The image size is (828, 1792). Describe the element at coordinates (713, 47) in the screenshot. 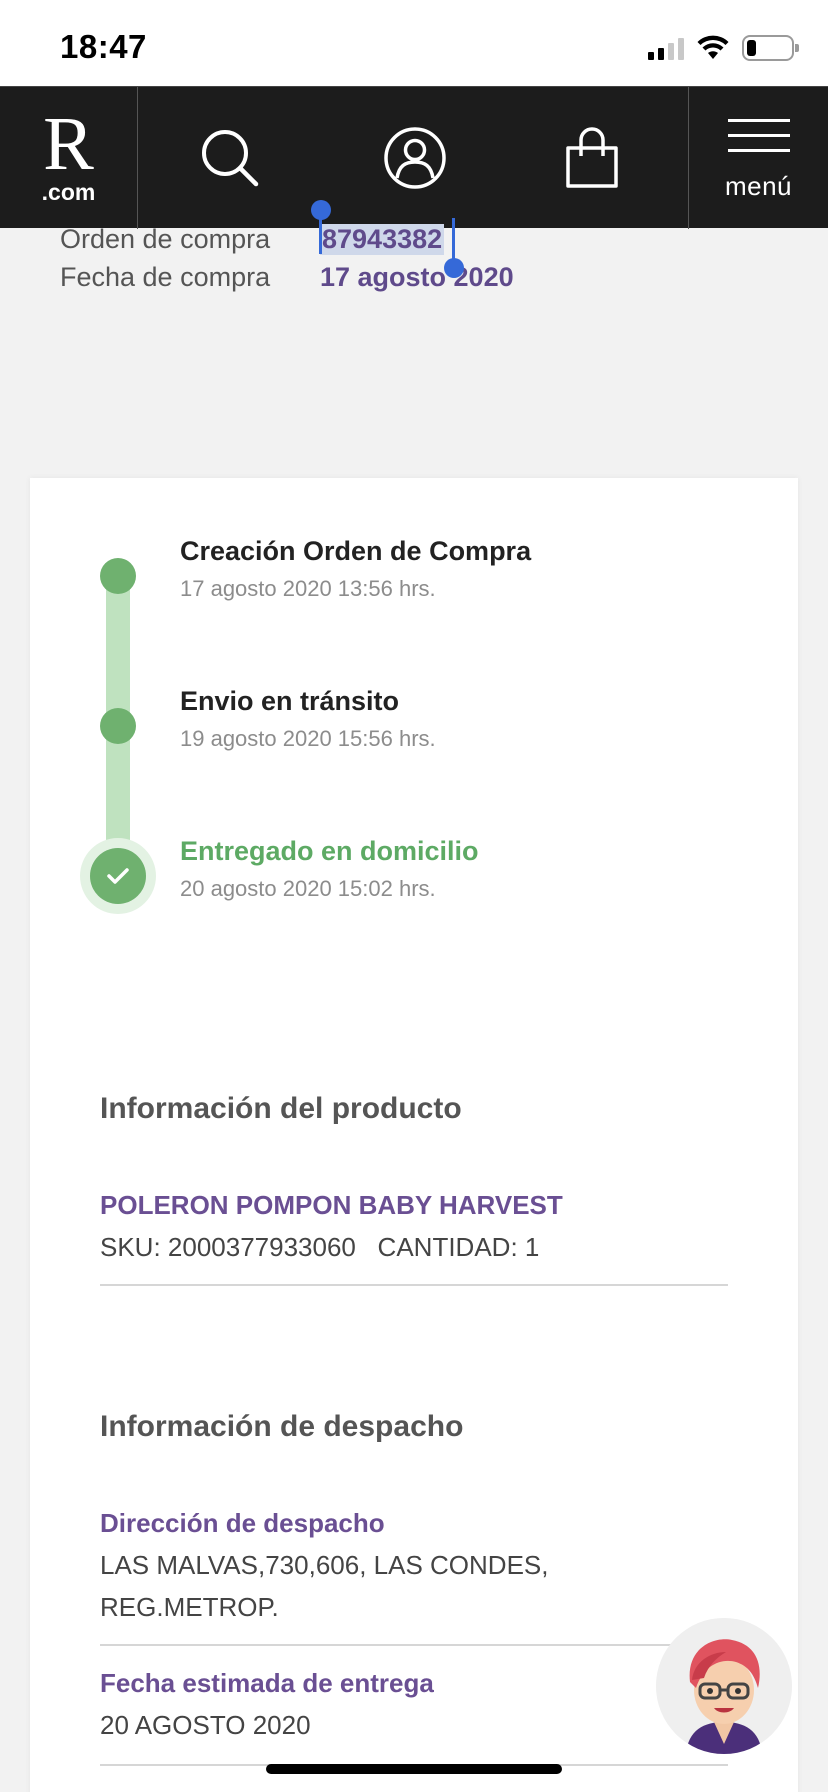

I see `wifi-icon` at that location.